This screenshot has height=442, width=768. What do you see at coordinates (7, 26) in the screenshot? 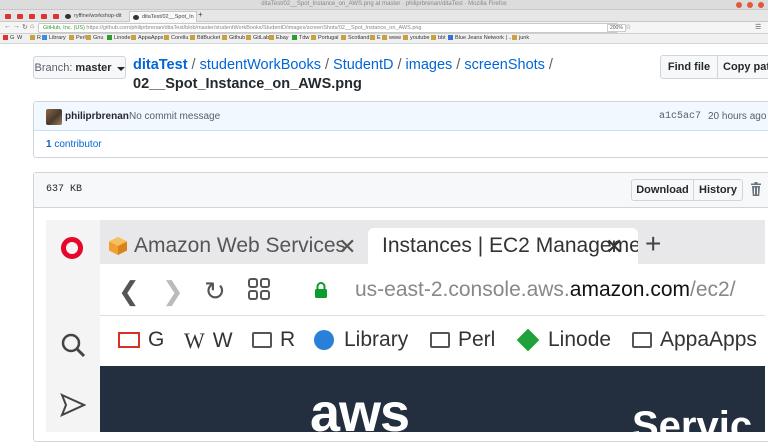
I see `back-icon: ←` at bounding box center [7, 26].